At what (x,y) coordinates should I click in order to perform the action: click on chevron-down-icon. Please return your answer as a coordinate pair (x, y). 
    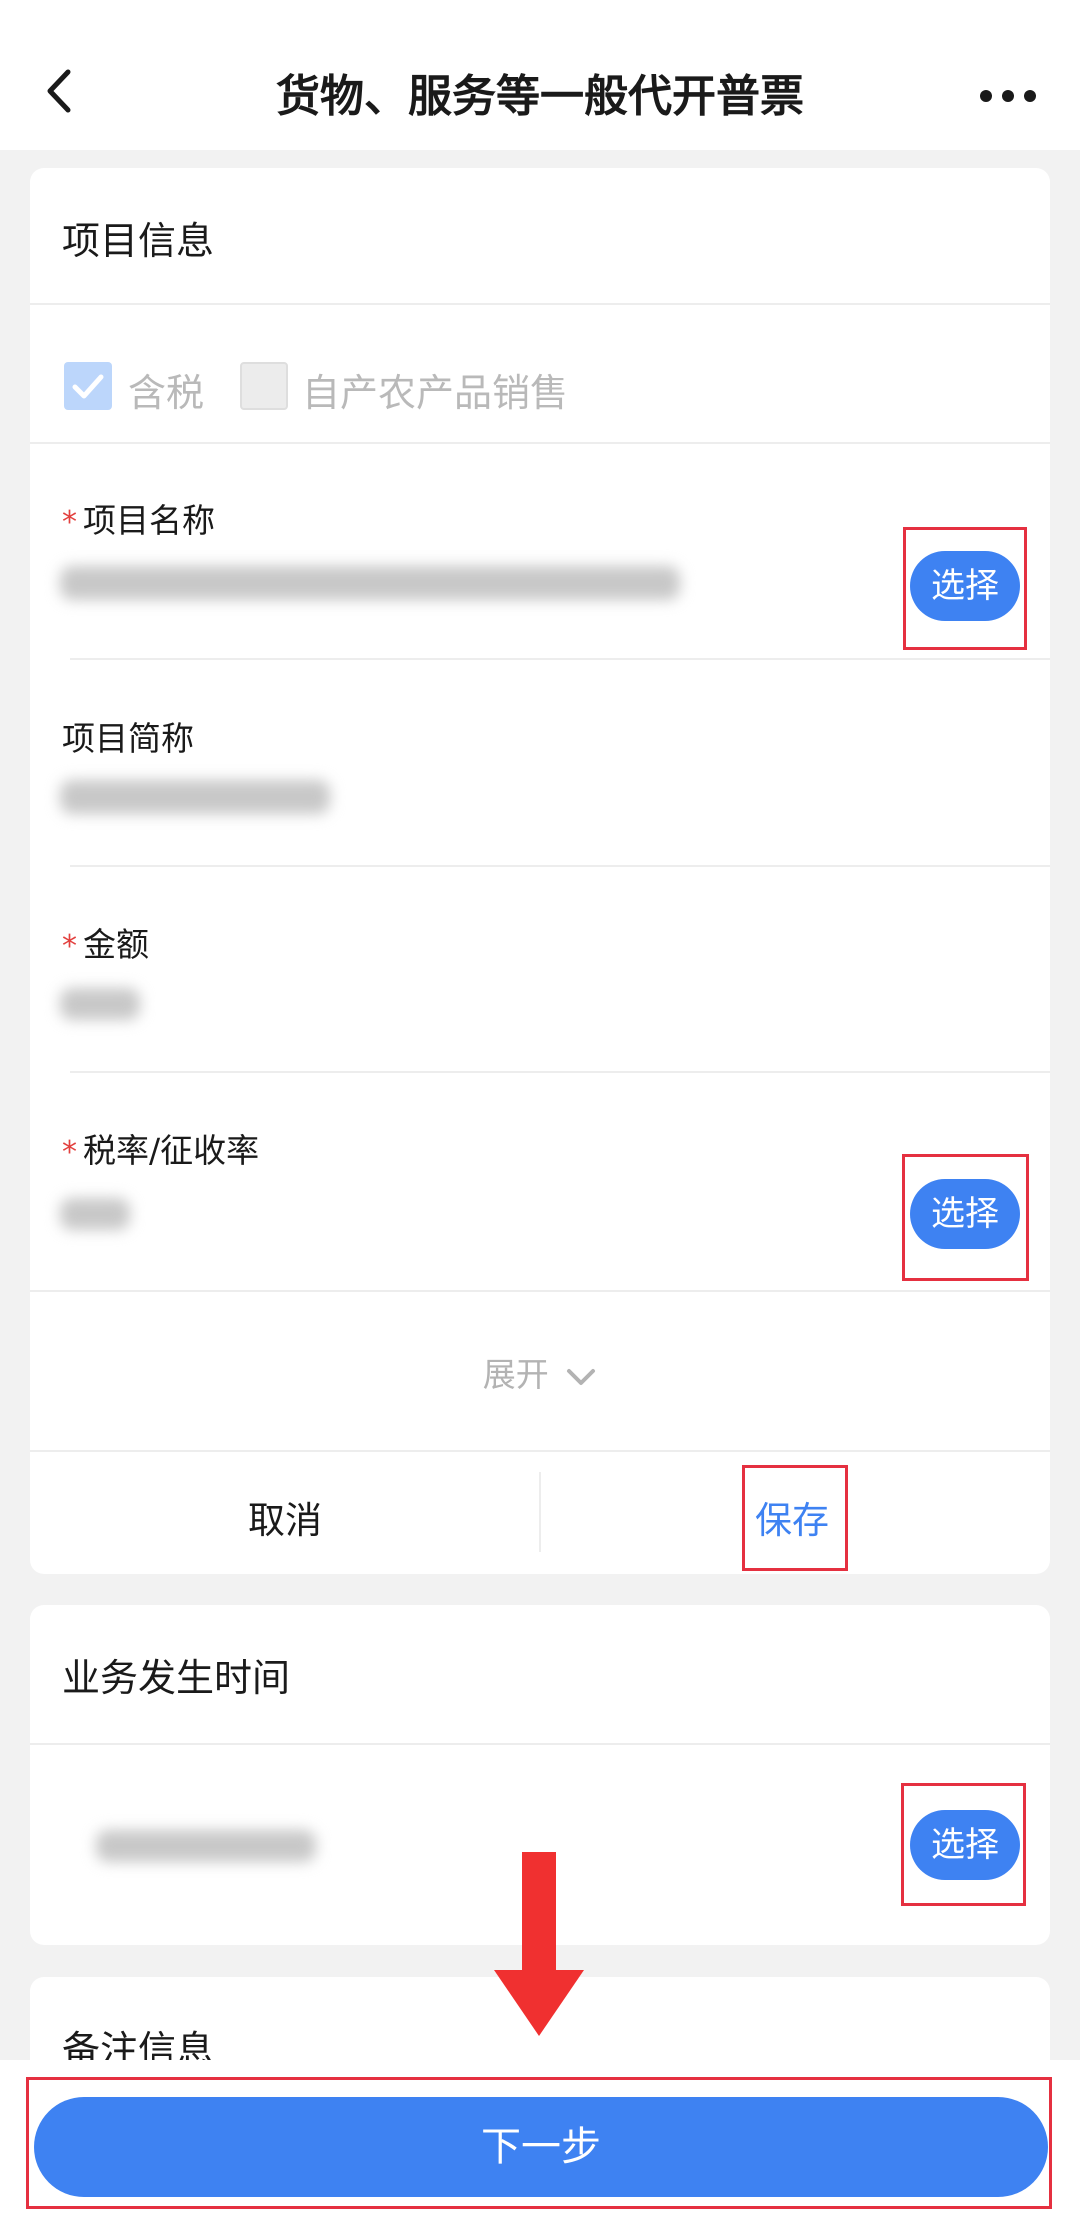
    Looking at the image, I should click on (581, 1376).